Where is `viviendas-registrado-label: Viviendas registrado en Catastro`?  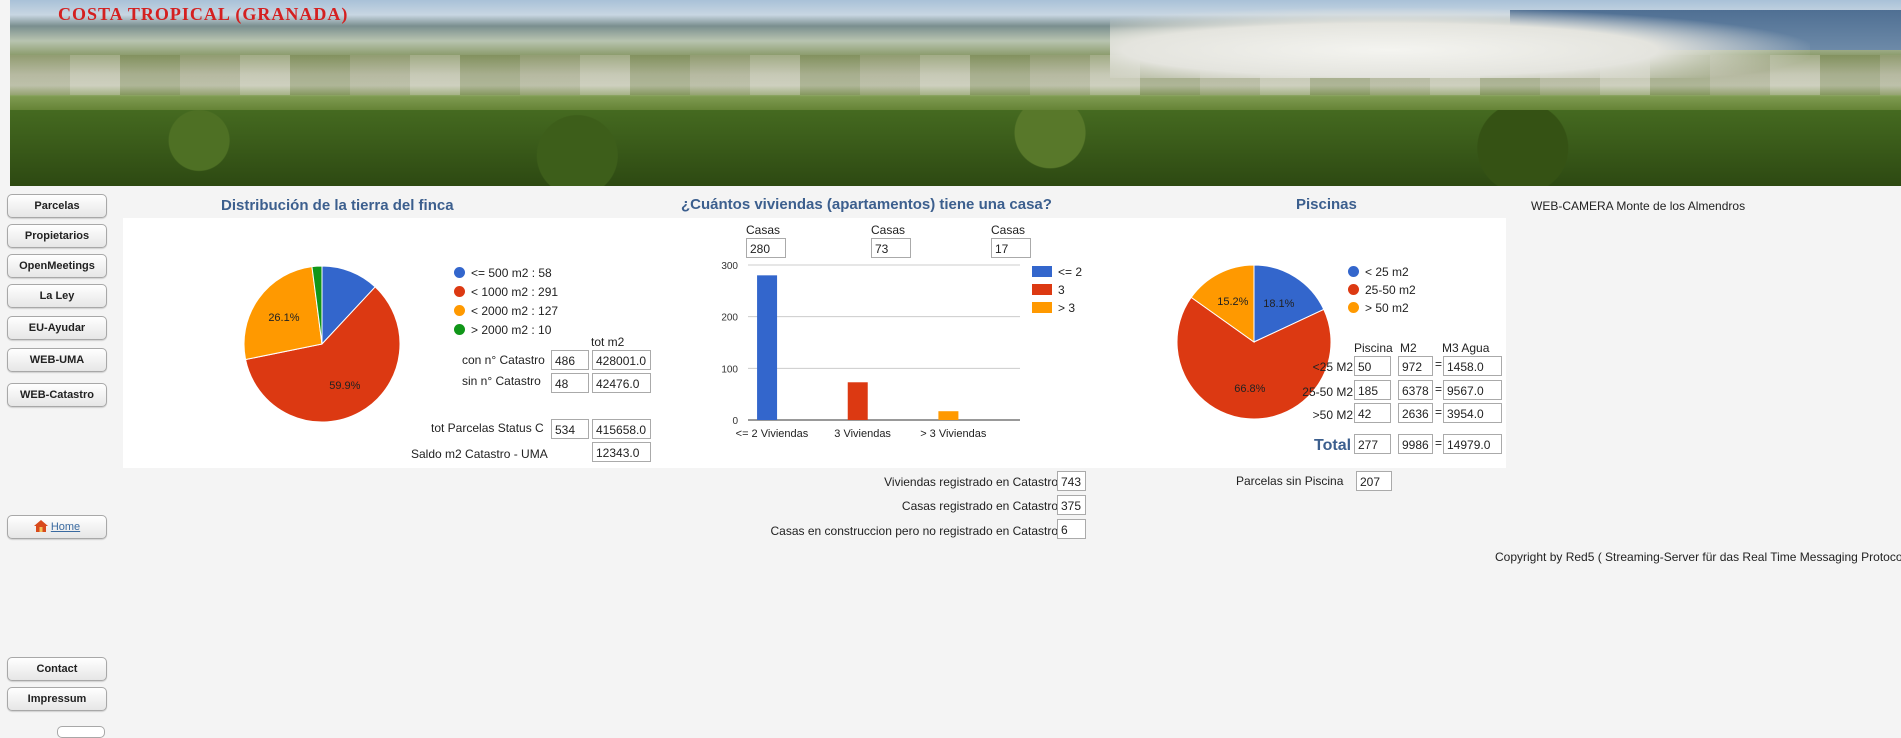 viviendas-registrado-label: Viviendas registrado en Catastro is located at coordinates (971, 482).